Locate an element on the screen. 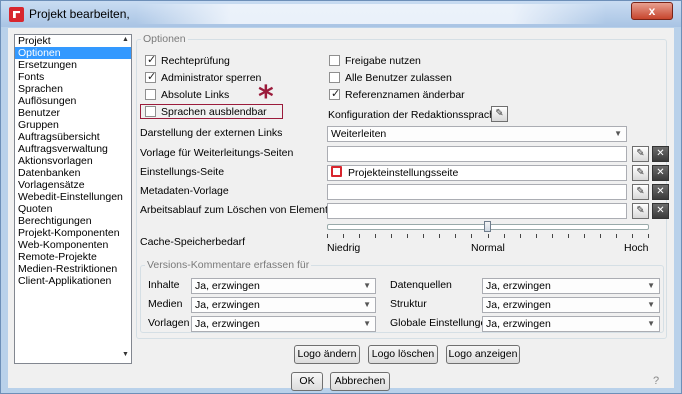  checkbox-rechtepruefung: Rechteprüfung is located at coordinates (187, 60).